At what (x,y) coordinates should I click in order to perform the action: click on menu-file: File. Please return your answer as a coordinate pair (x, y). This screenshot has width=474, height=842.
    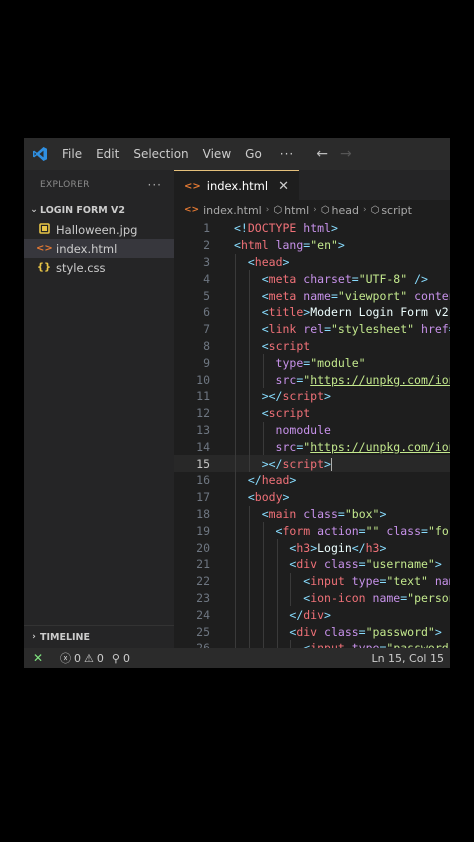
    Looking at the image, I should click on (72, 154).